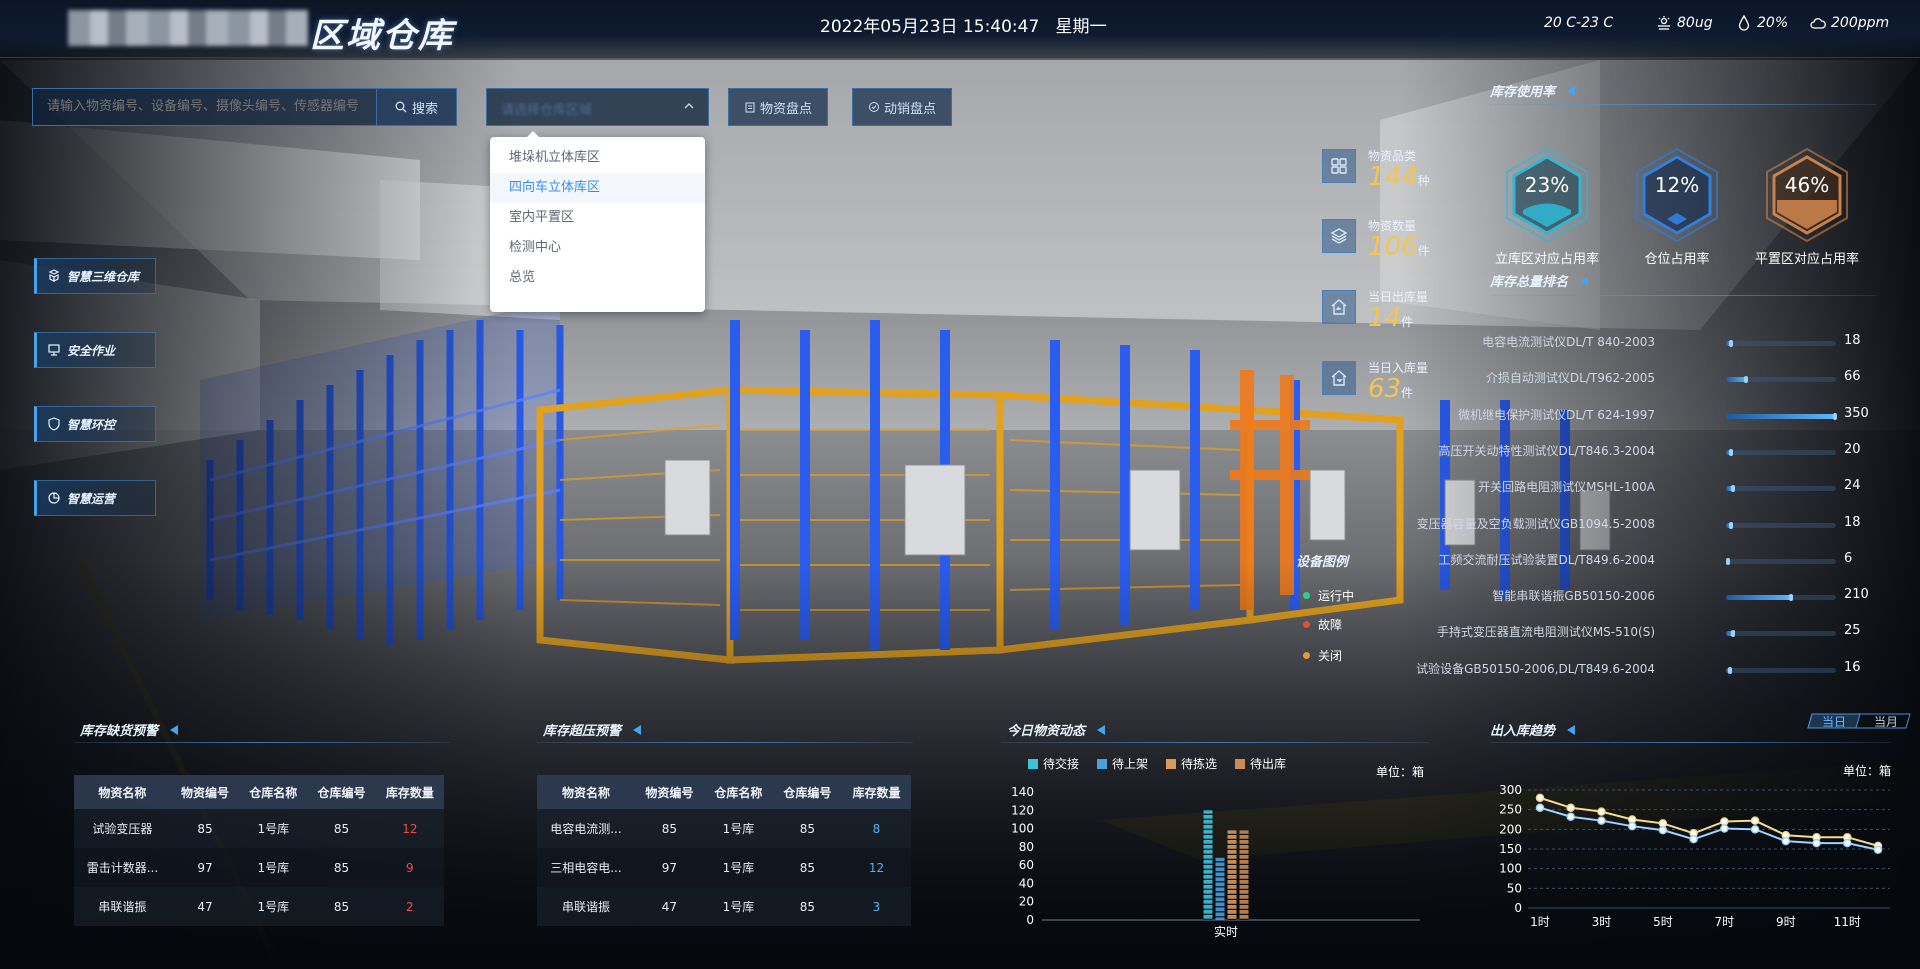 The width and height of the screenshot is (1920, 969). I want to click on legend-label: 待出库, so click(1268, 764).